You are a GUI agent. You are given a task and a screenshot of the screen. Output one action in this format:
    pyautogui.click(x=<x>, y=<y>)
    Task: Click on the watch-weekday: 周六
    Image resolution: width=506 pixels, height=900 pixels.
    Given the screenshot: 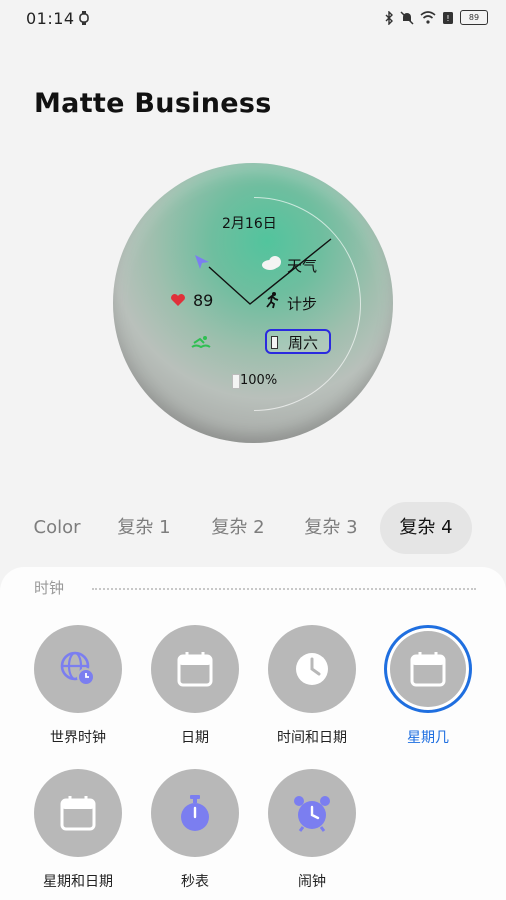 What is the action you would take?
    pyautogui.click(x=303, y=343)
    